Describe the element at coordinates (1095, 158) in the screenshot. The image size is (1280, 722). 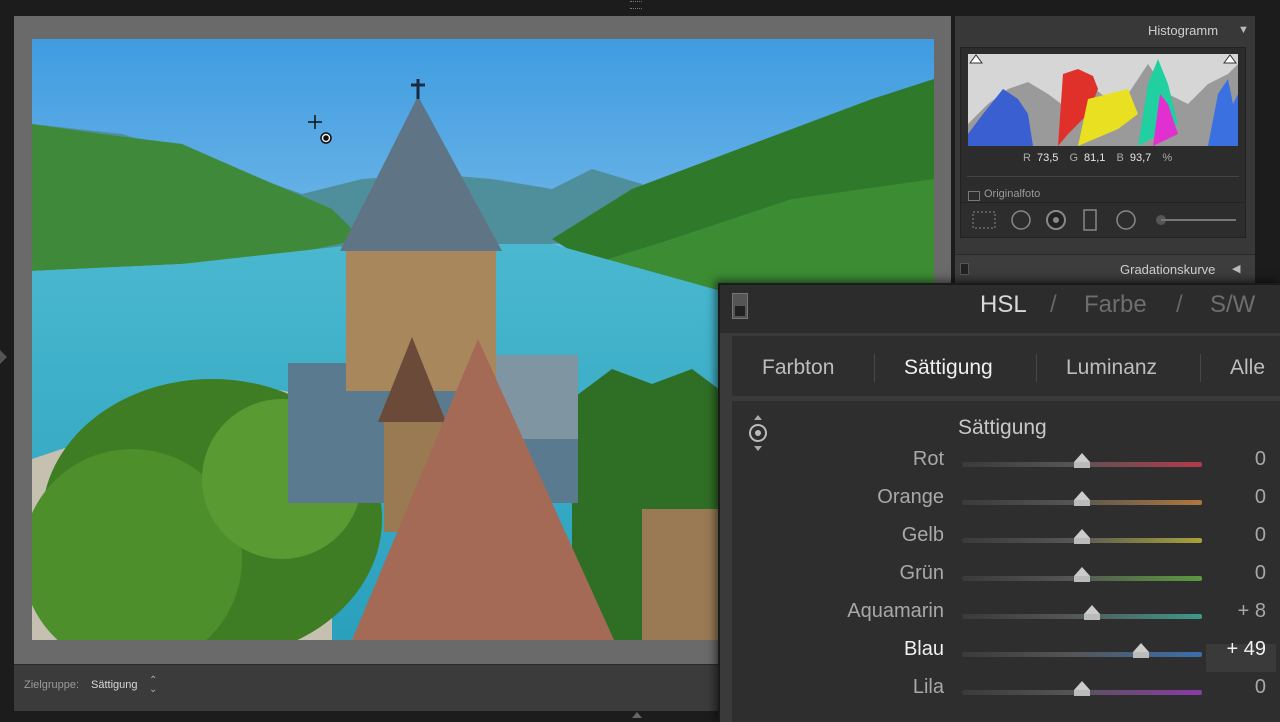
I see `g-value: 81,1` at that location.